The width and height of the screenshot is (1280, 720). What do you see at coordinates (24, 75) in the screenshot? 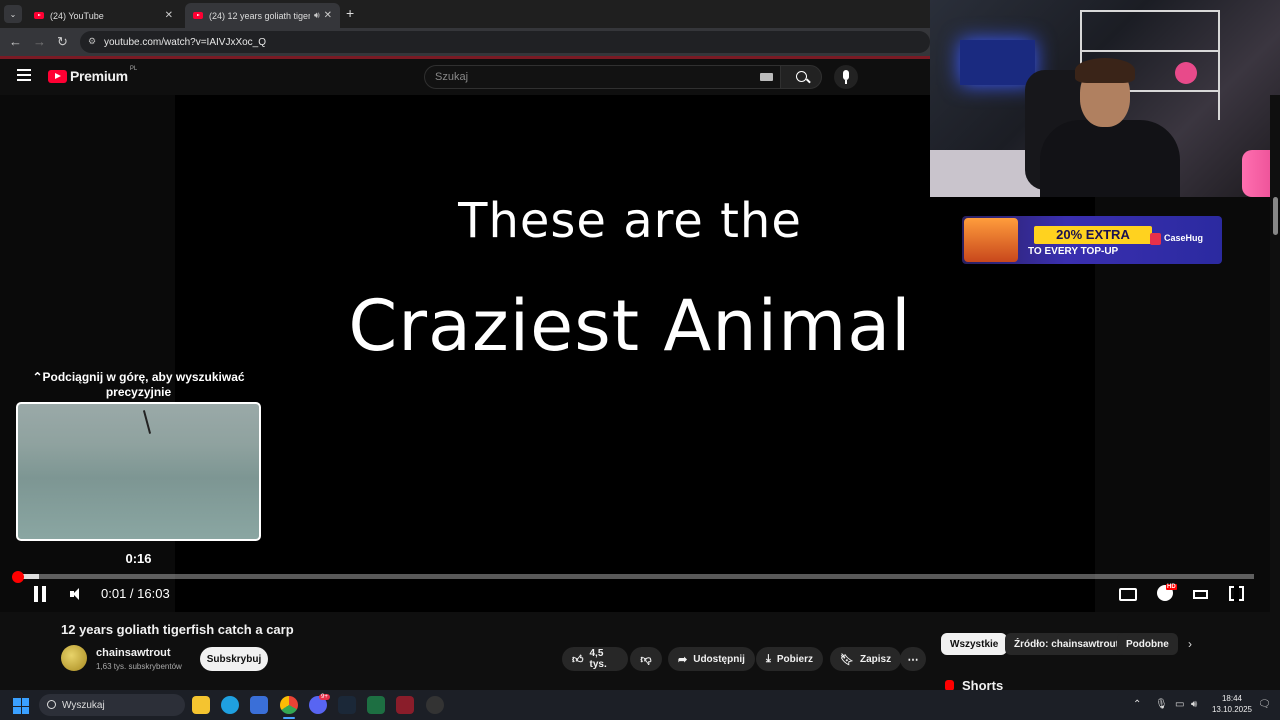
I see `menu-icon` at bounding box center [24, 75].